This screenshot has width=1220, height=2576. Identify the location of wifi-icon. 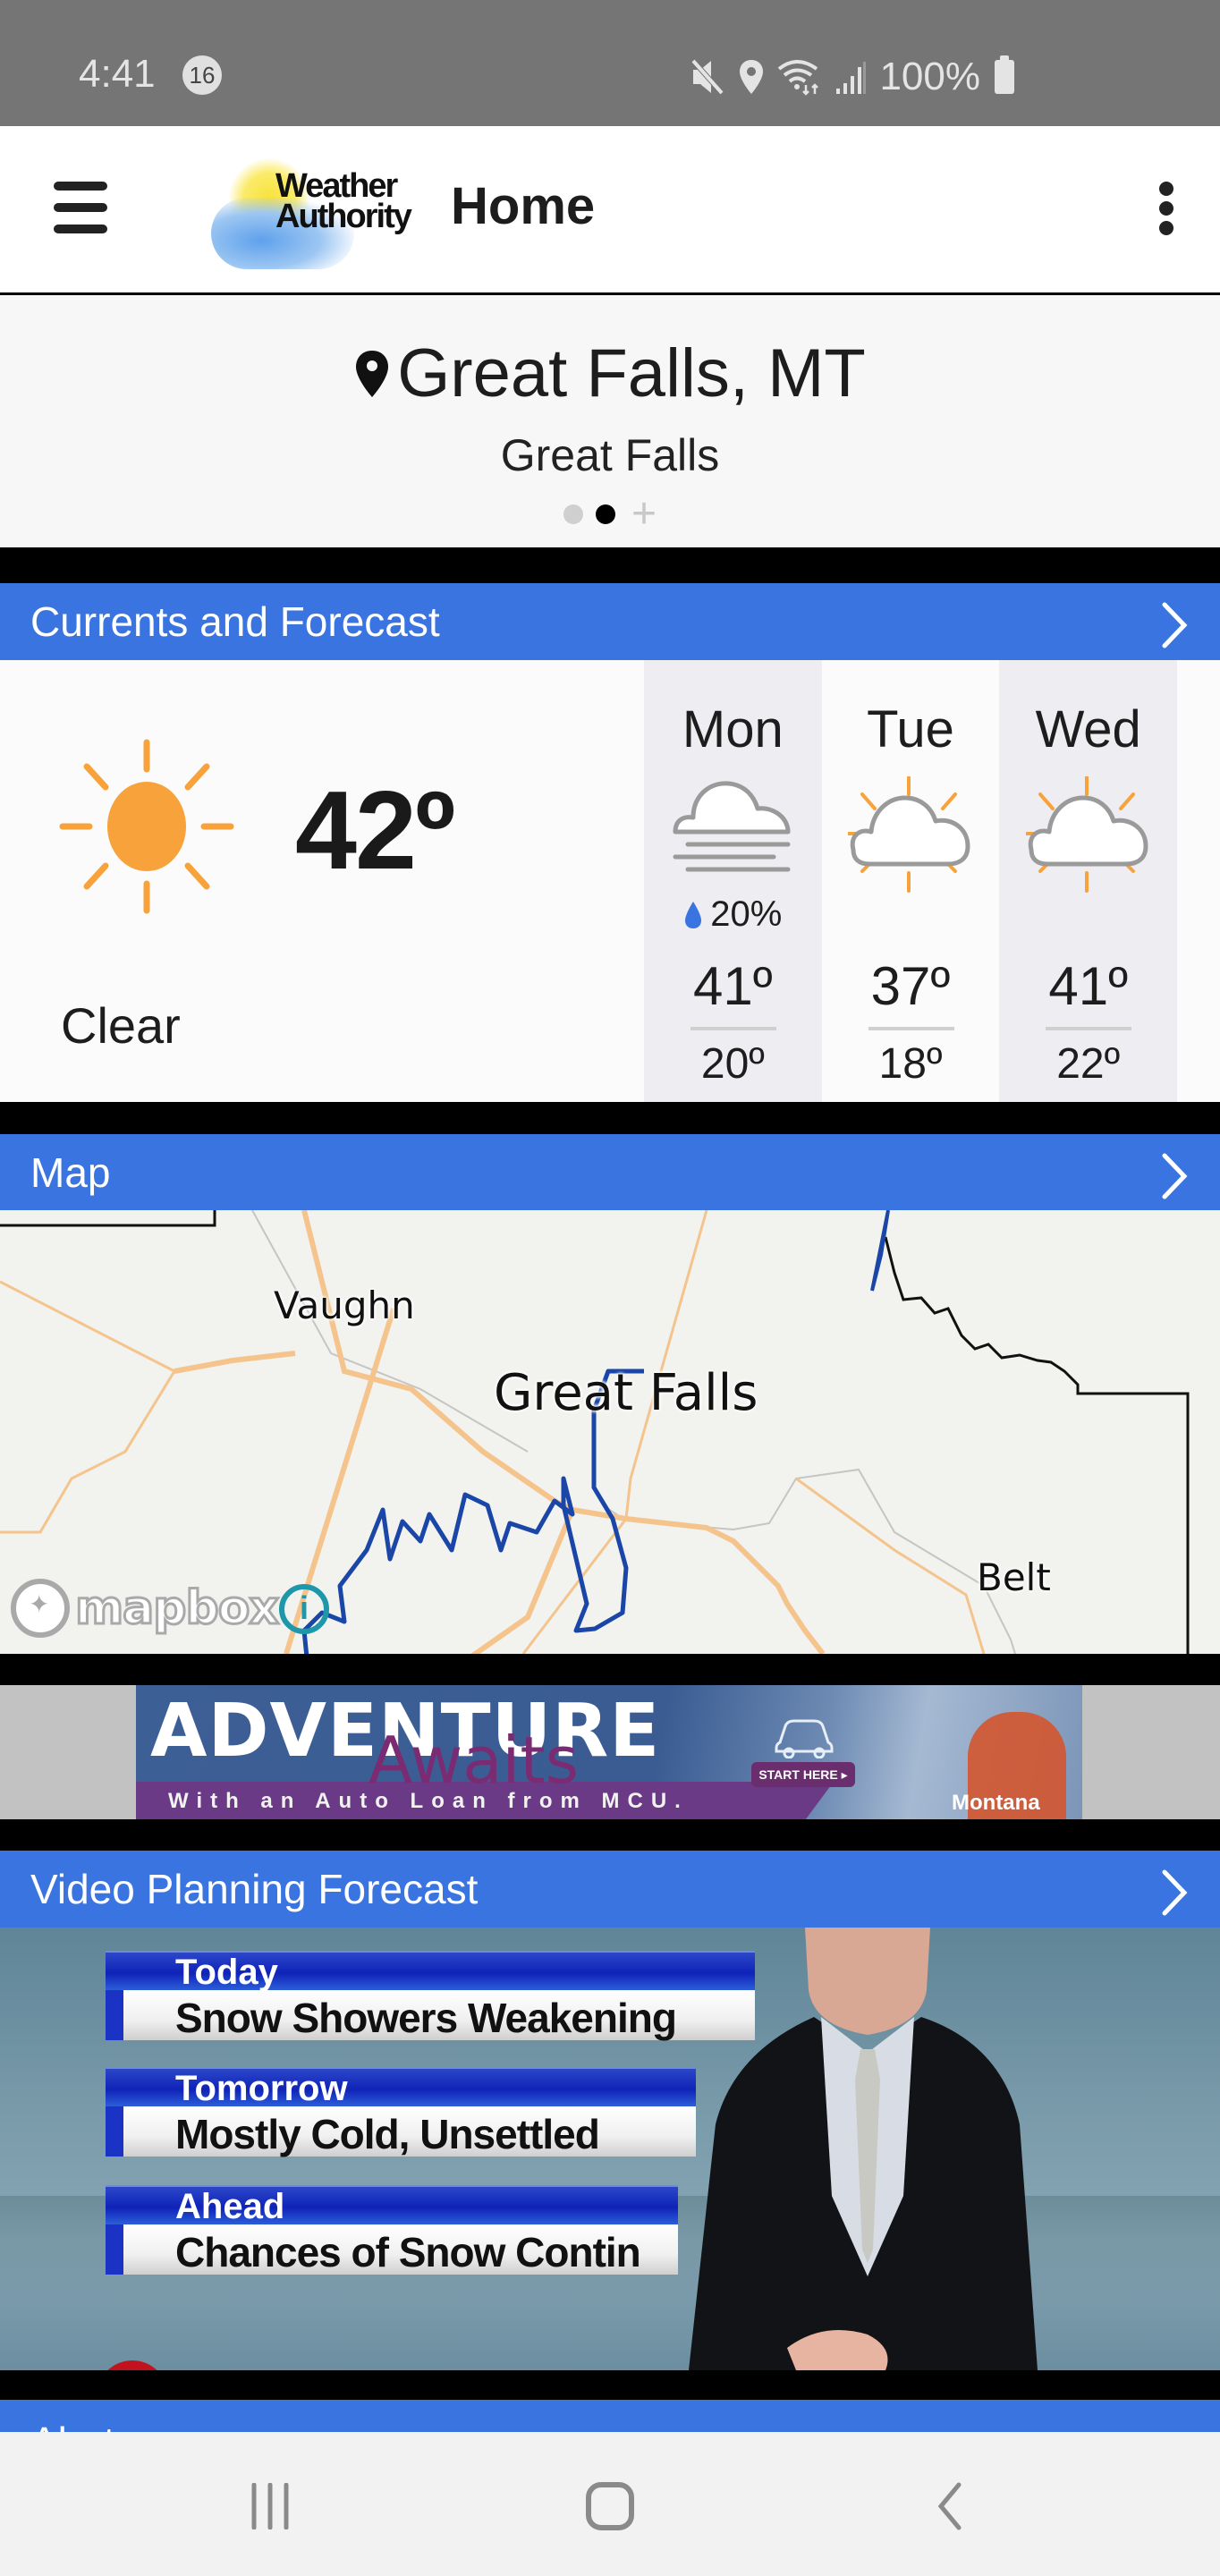
(798, 78).